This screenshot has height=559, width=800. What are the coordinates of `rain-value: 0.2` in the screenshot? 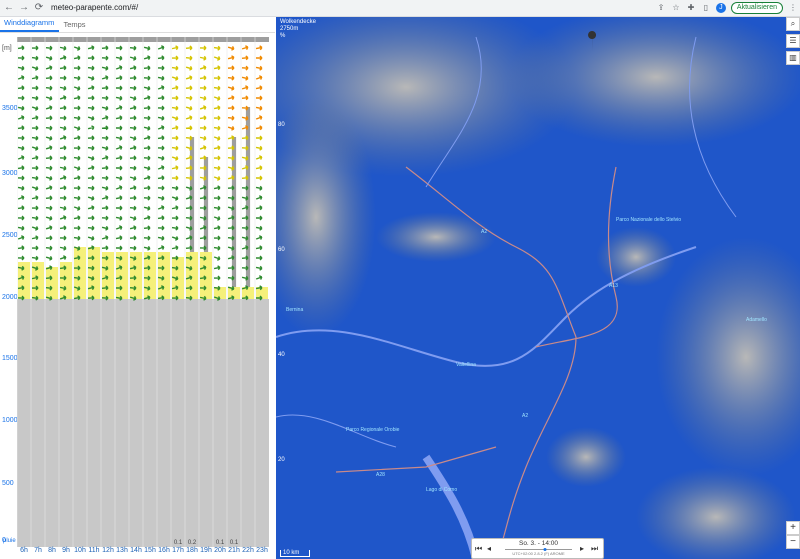 It's located at (192, 543).